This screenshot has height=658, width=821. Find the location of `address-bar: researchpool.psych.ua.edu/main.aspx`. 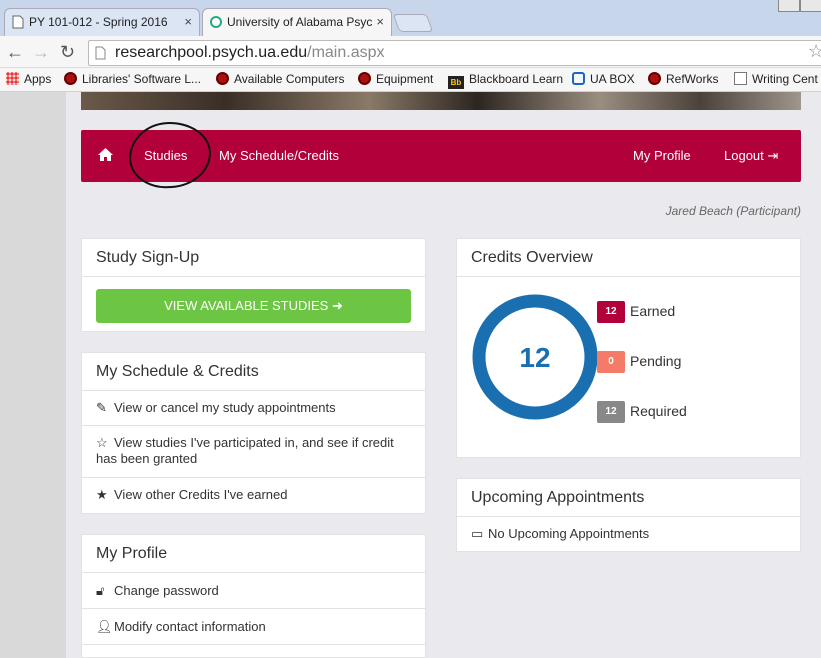

address-bar: researchpool.psych.ua.edu/main.aspx is located at coordinates (454, 53).